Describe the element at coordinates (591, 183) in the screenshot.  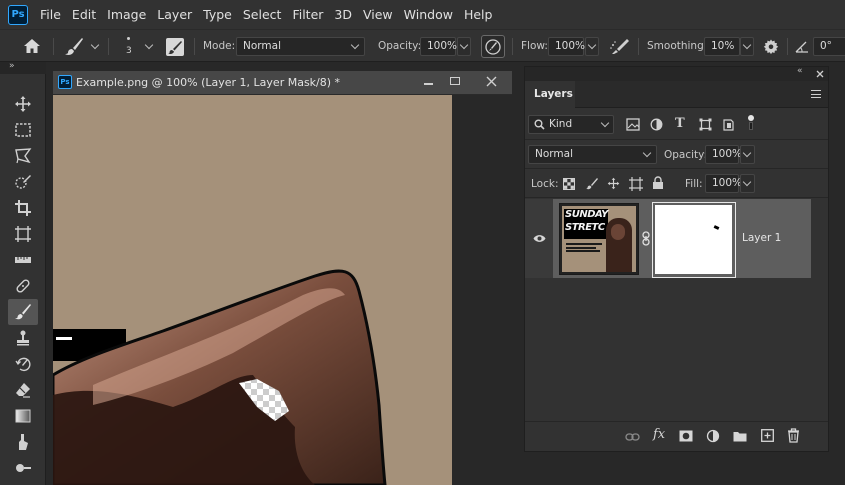
I see `lock-image-pixels-icon` at that location.